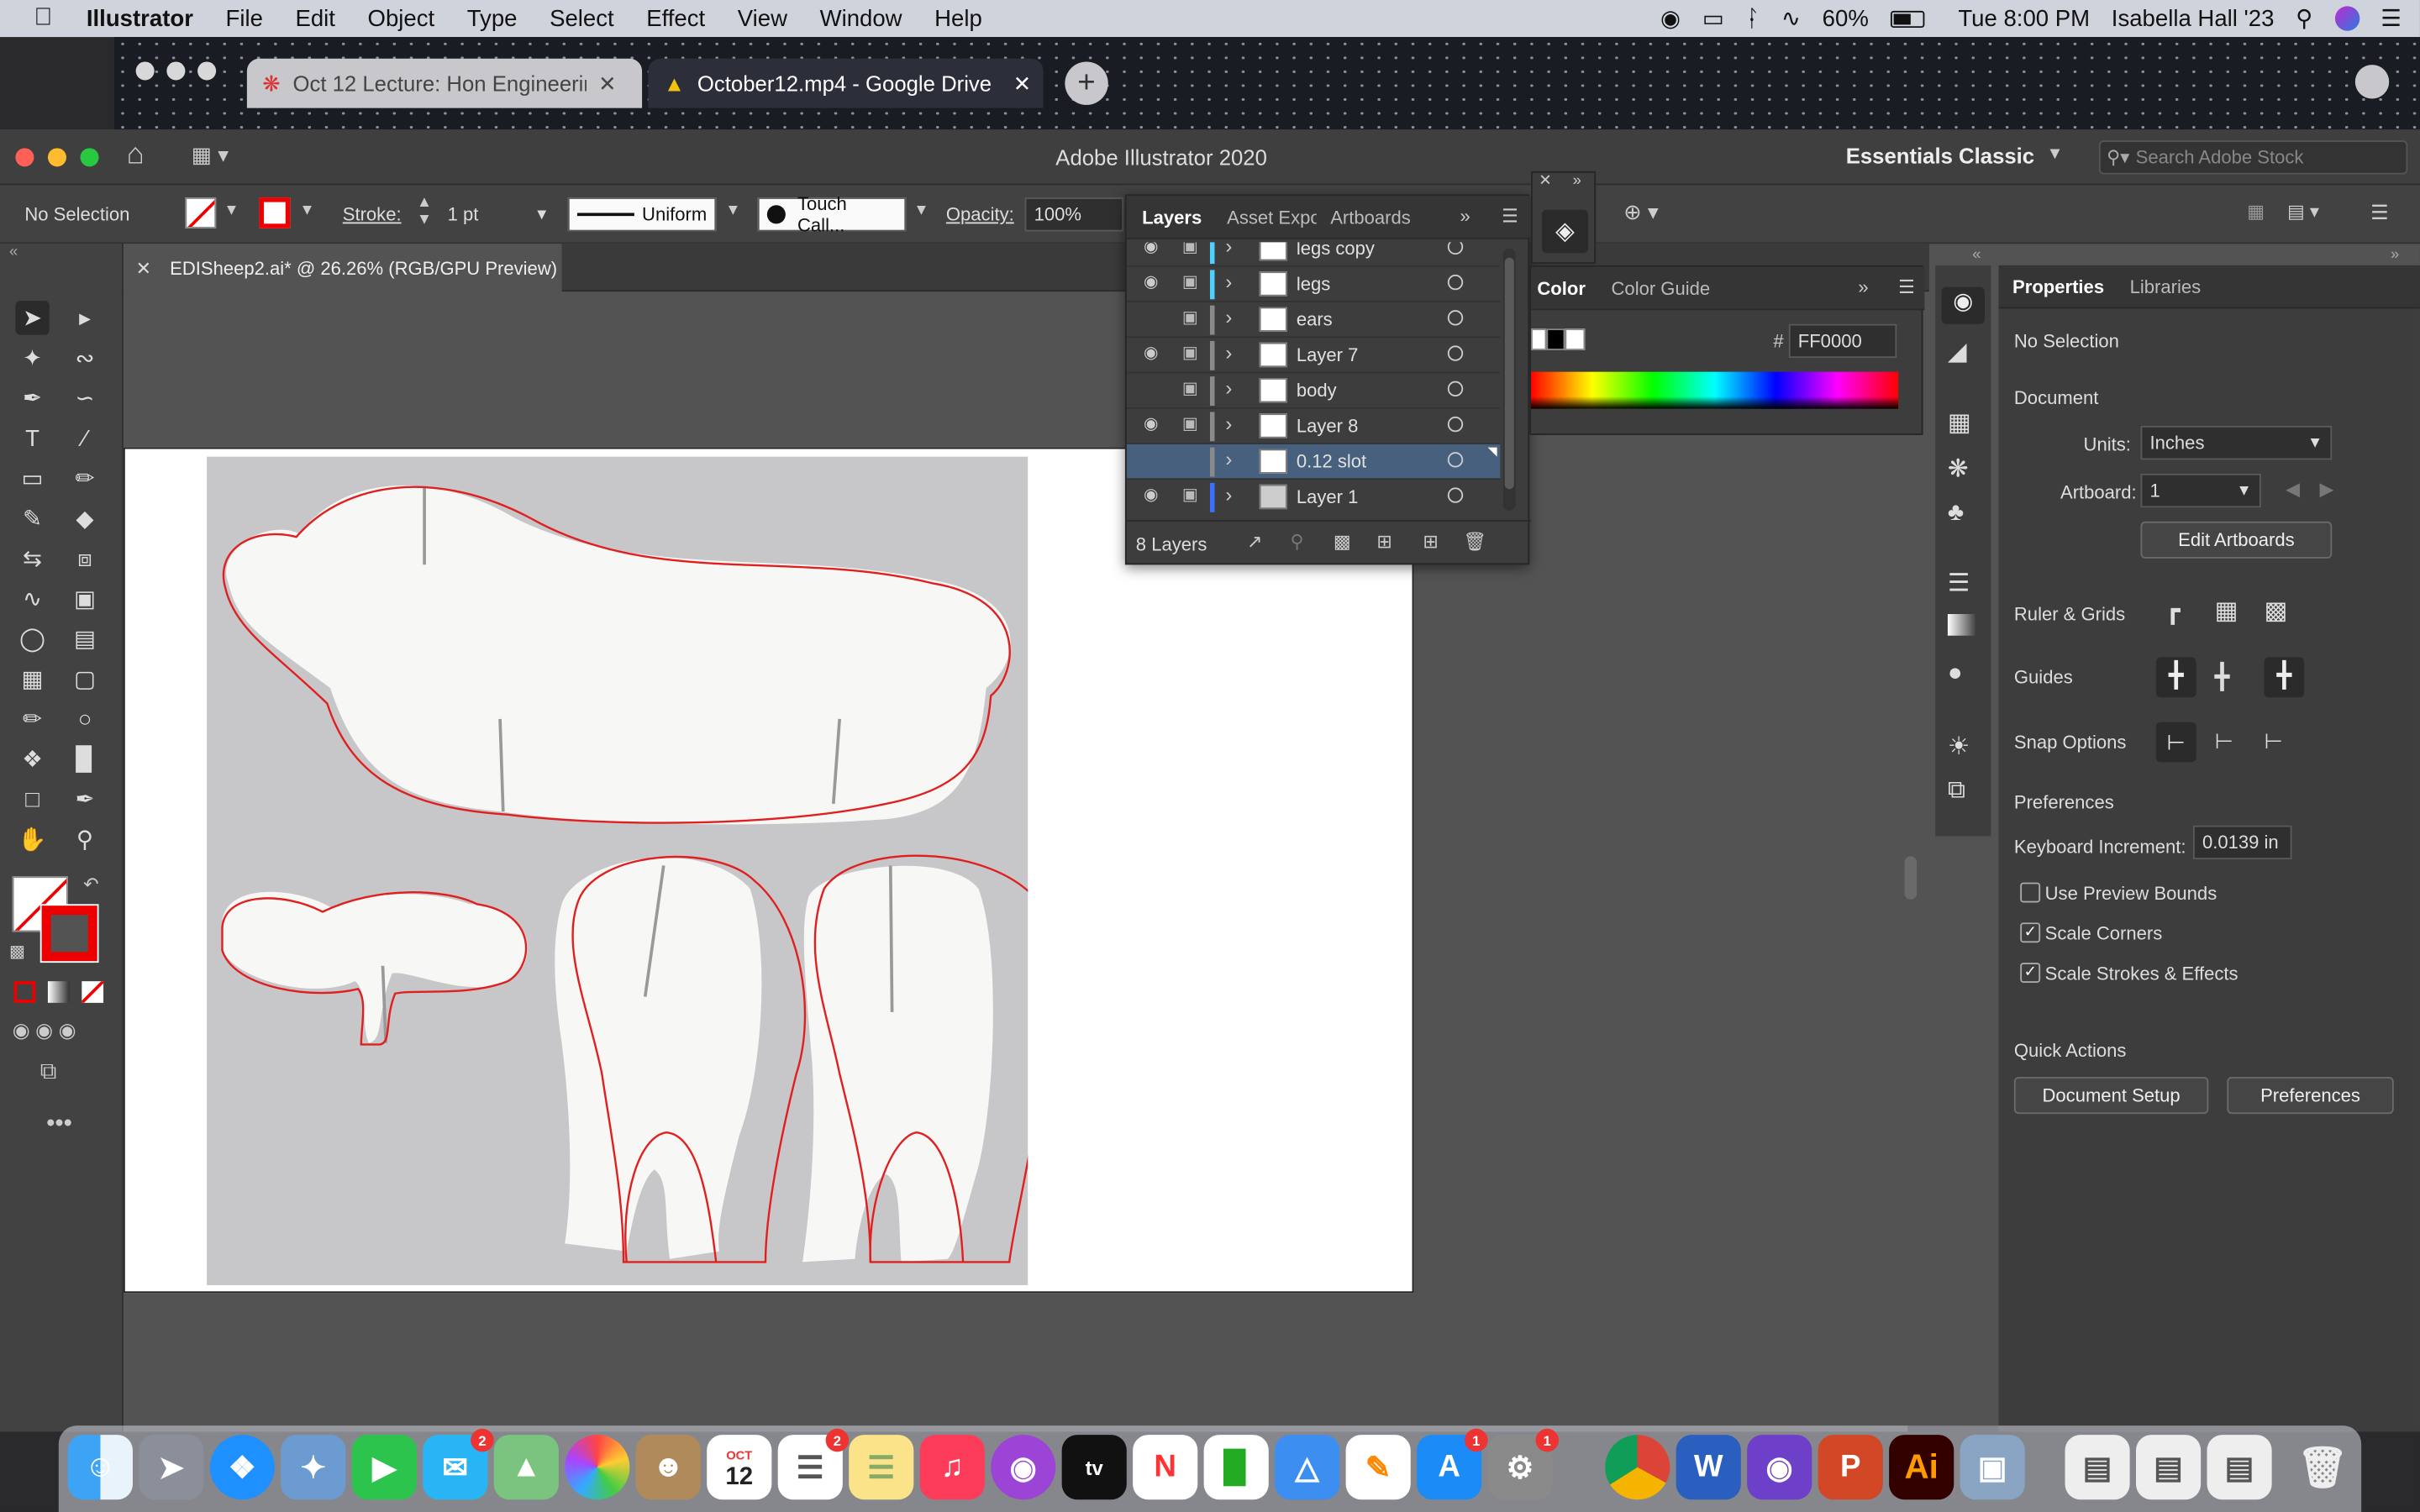 The width and height of the screenshot is (2420, 1512). Describe the element at coordinates (314, 18) in the screenshot. I see `menu-edit: Edit` at that location.